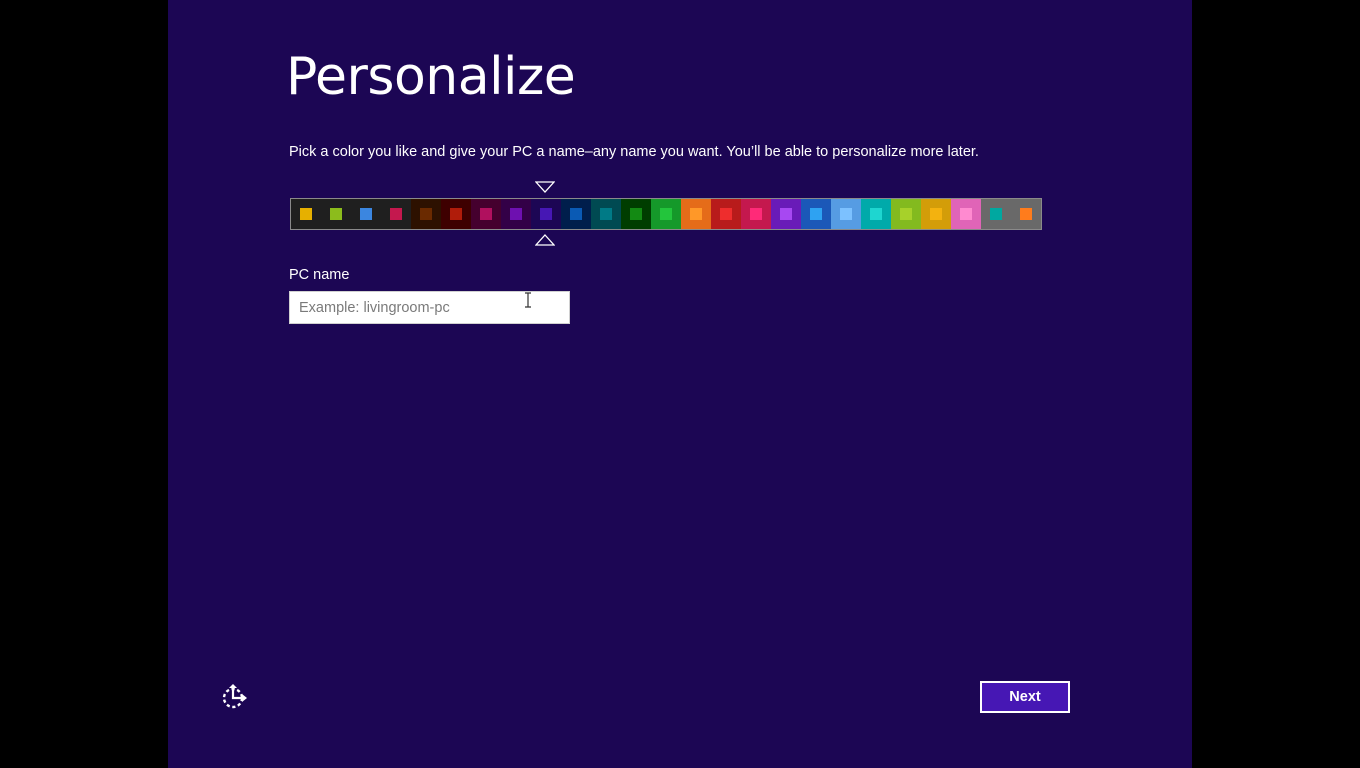  Describe the element at coordinates (319, 275) in the screenshot. I see `pc-name-label: PC name` at that location.